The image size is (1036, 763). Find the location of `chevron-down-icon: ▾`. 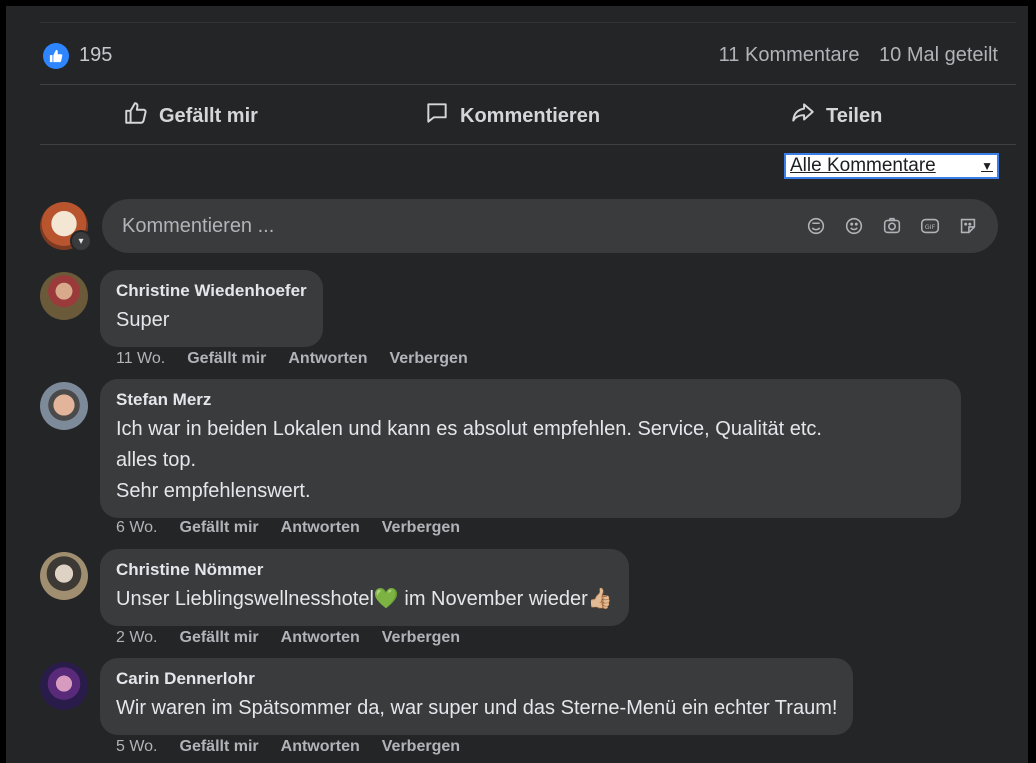

chevron-down-icon: ▾ is located at coordinates (81, 241).